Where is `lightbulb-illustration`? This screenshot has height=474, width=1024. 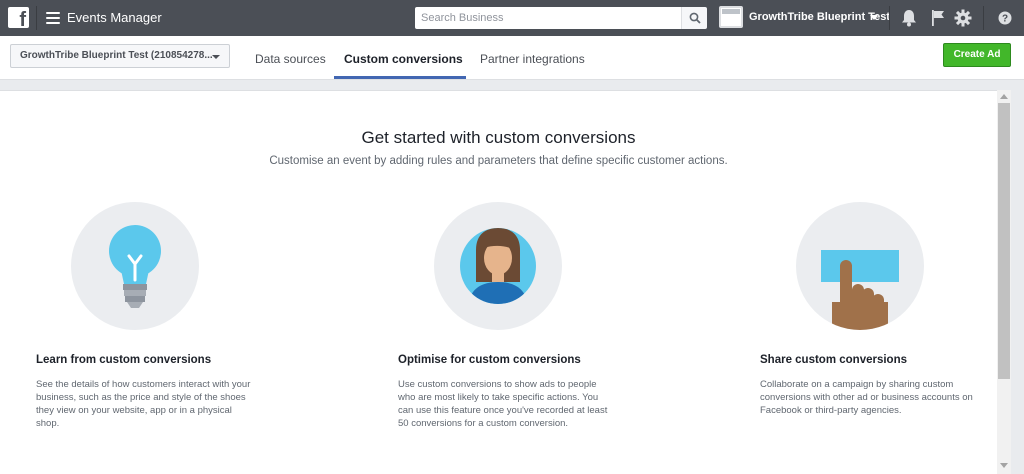 lightbulb-illustration is located at coordinates (135, 266).